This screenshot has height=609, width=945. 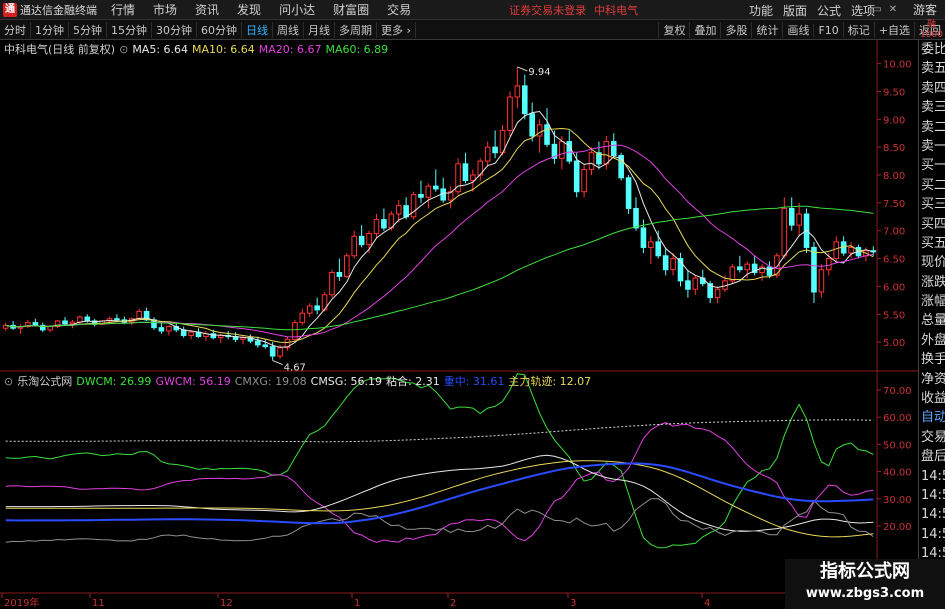 What do you see at coordinates (295, 367) in the screenshot?
I see `low-label: 4.67` at bounding box center [295, 367].